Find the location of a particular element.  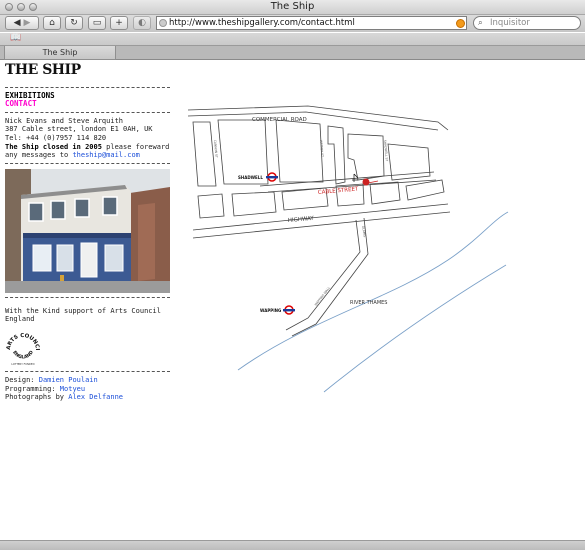

forward-arrow-icon: ▶ is located at coordinates (26, 23).